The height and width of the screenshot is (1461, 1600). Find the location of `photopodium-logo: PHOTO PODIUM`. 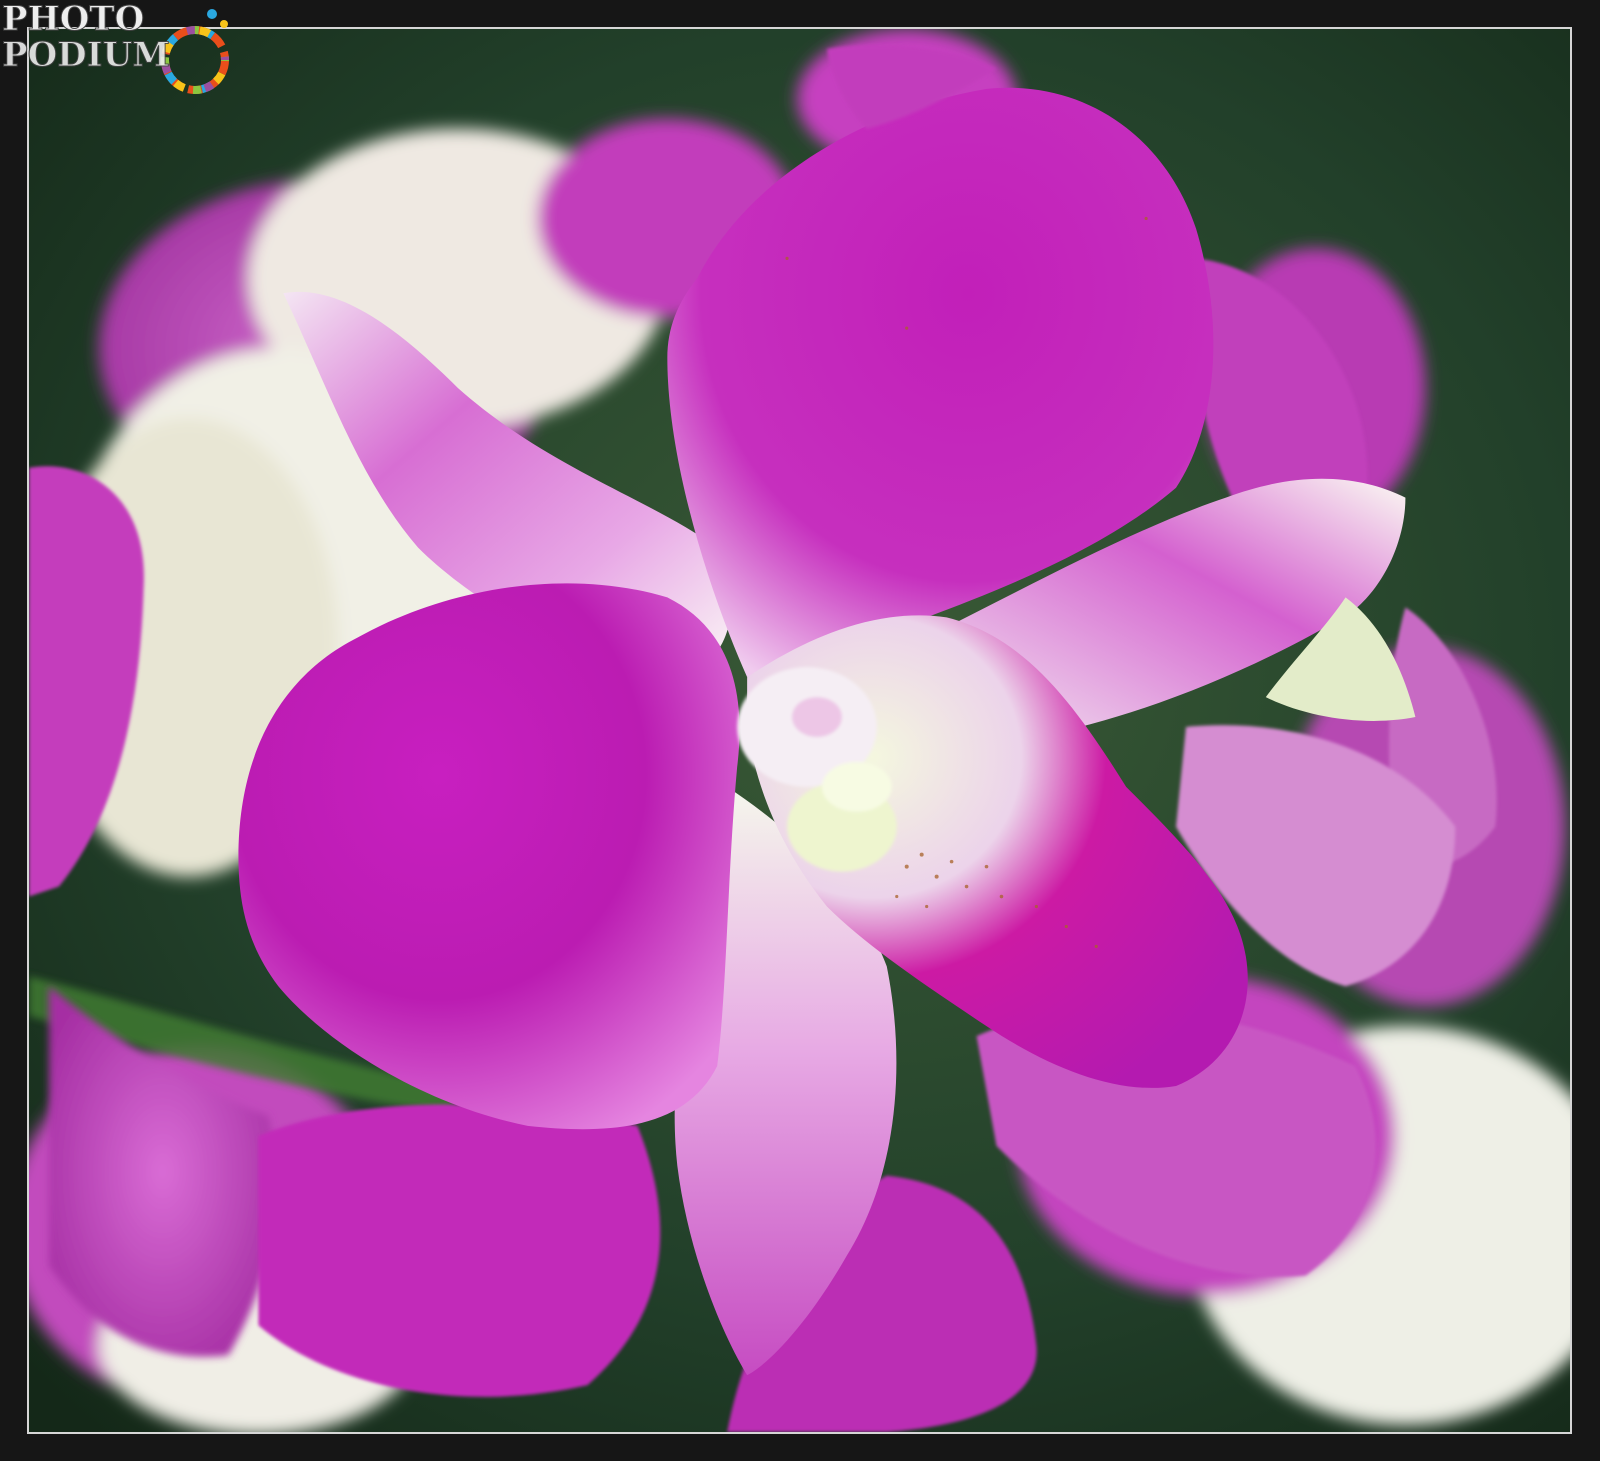

photopodium-logo: PHOTO PODIUM is located at coordinates (120, 55).